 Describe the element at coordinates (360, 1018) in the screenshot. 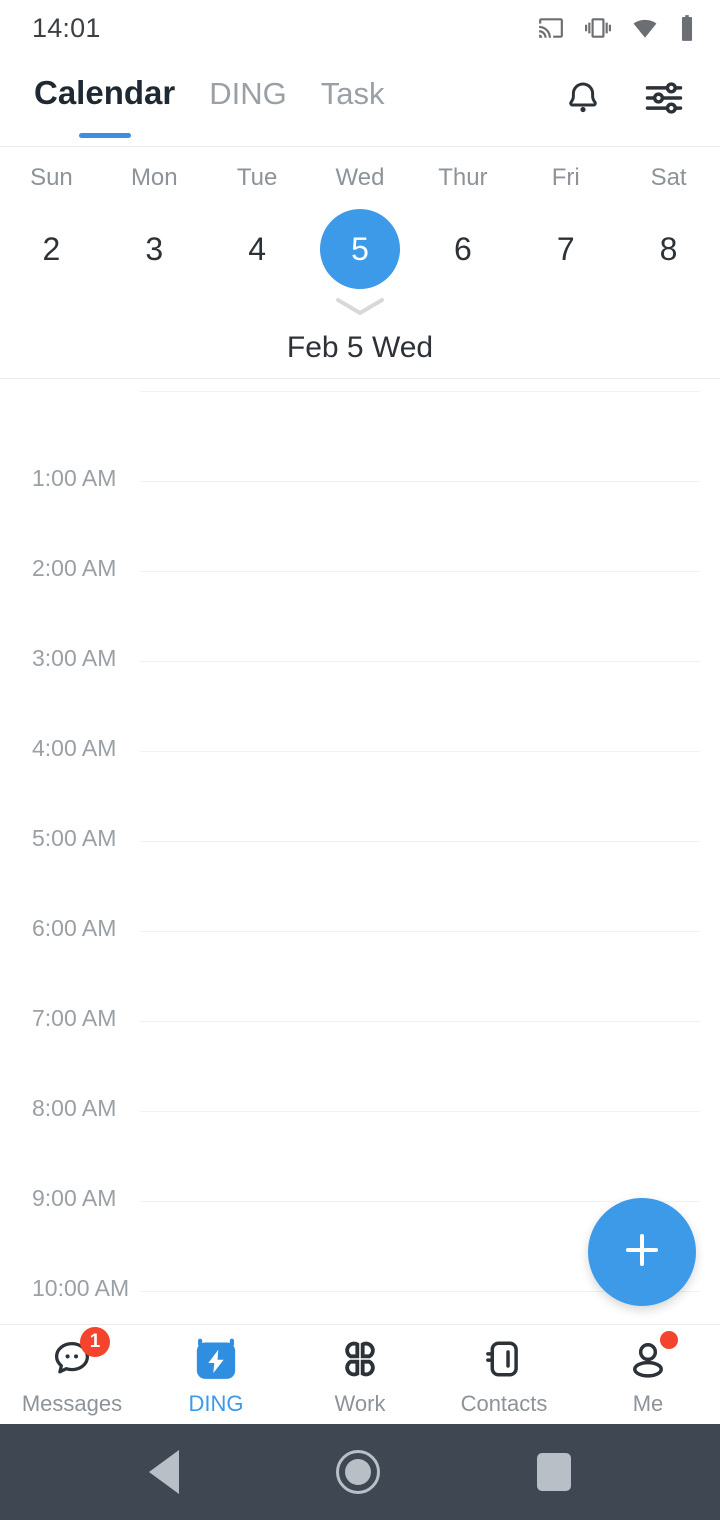

I see `hour-row-7am: 7:00 AM` at that location.